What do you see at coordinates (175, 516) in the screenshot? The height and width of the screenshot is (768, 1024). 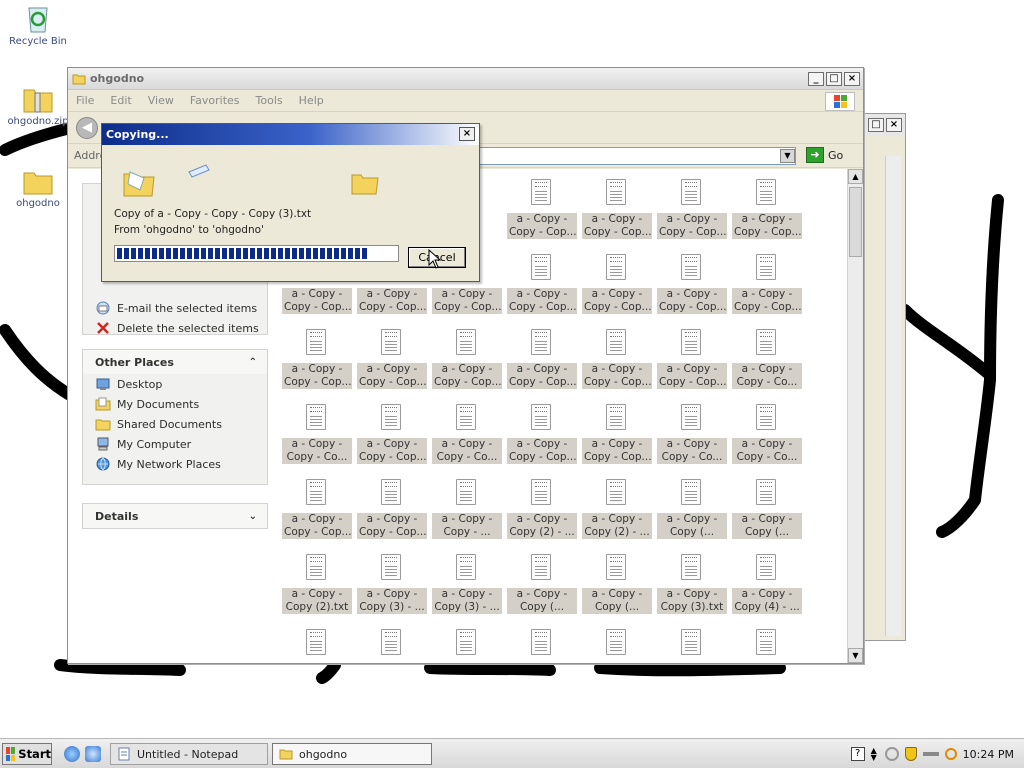 I see `details-header: Details ⌄` at bounding box center [175, 516].